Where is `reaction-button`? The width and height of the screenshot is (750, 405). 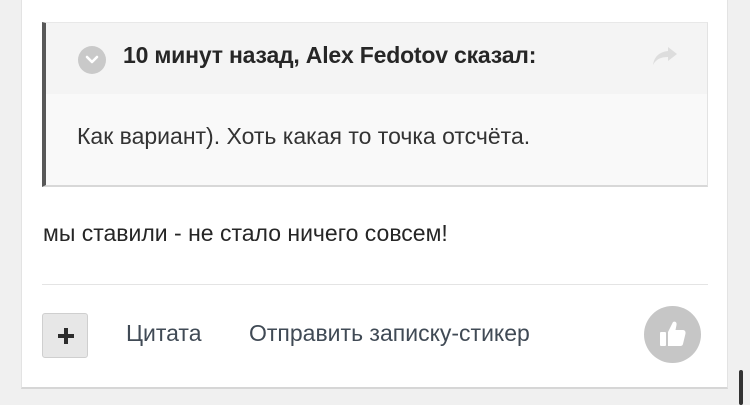 reaction-button is located at coordinates (672, 334).